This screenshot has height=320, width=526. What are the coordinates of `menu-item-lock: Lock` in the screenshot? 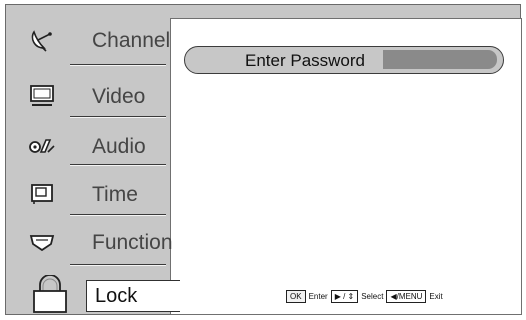 It's located at (94, 294).